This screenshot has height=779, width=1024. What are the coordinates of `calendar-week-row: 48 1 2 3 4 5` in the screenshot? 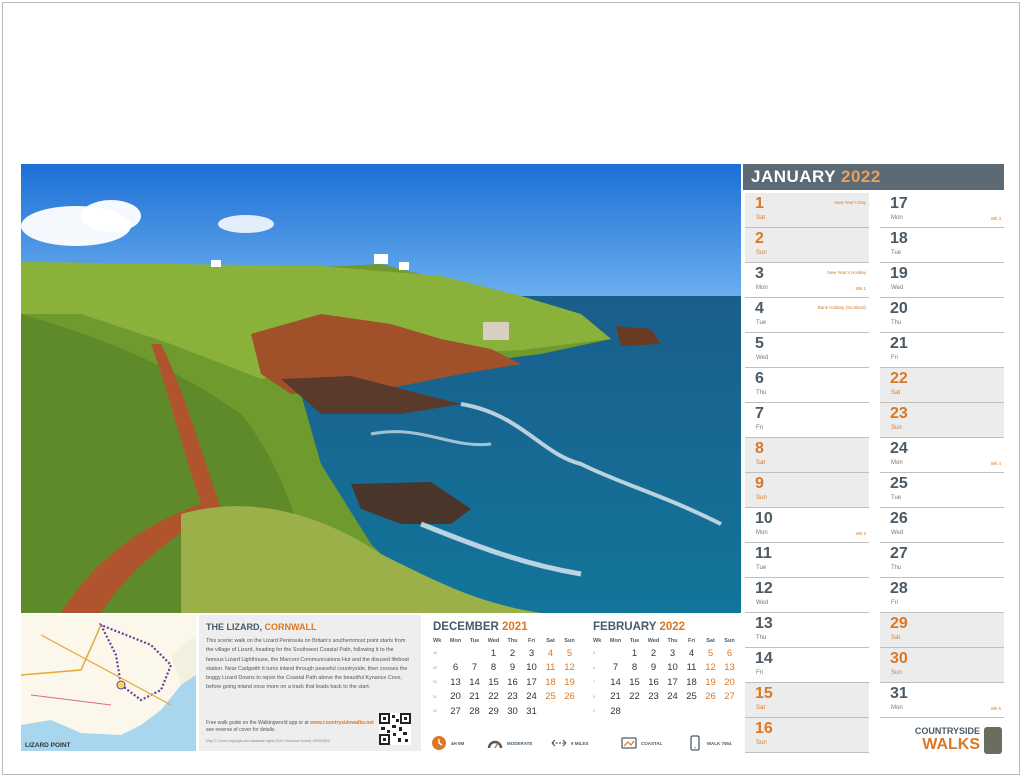 It's located at (506, 653).